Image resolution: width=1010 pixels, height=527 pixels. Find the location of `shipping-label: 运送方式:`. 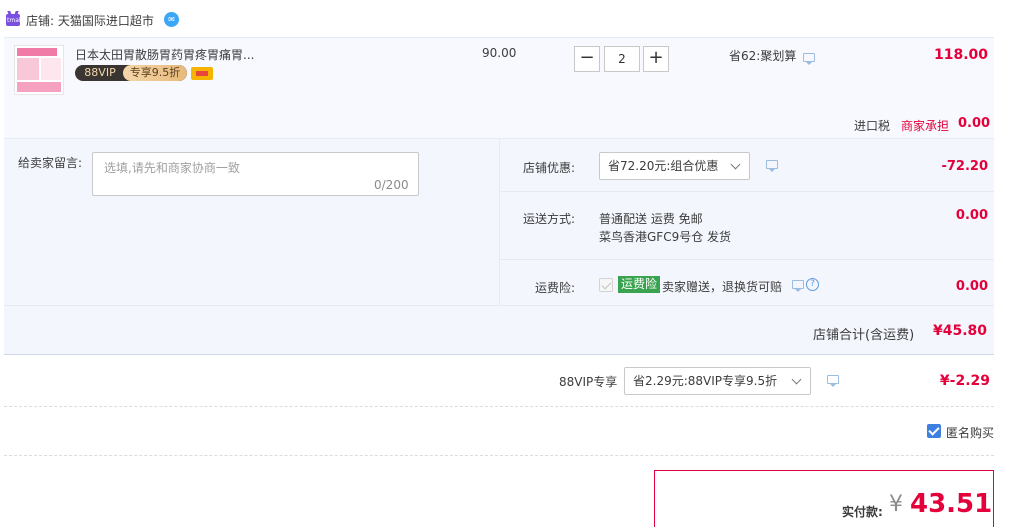

shipping-label: 运送方式: is located at coordinates (549, 219).